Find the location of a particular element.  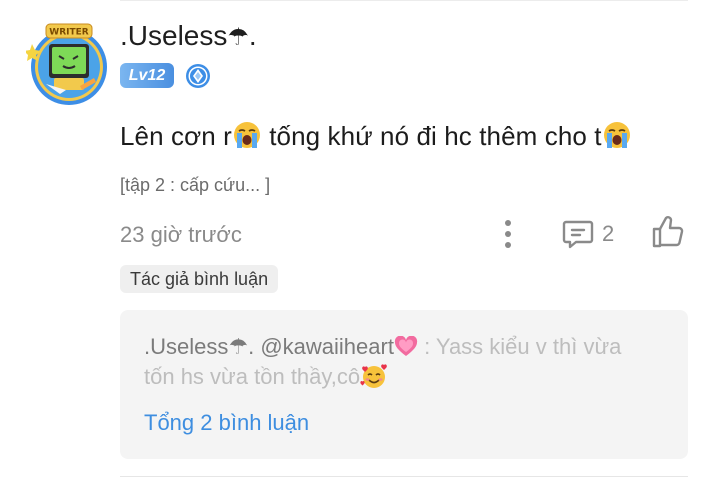

reply-author-suffix: . is located at coordinates (251, 346).